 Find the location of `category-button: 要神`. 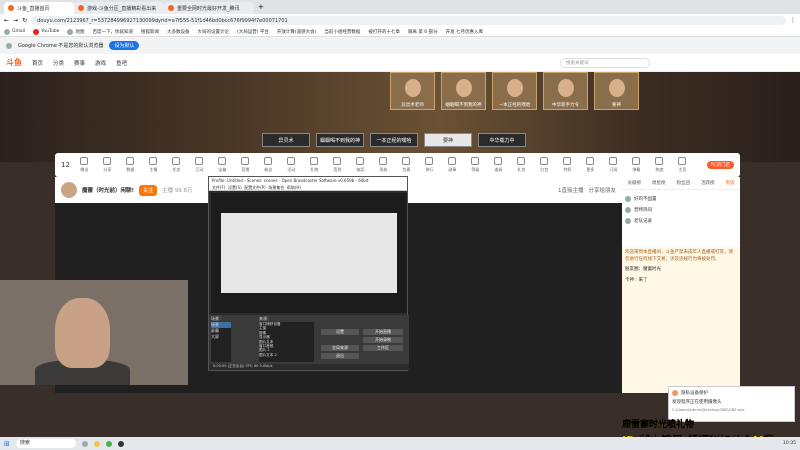

category-button: 要神 is located at coordinates (448, 140).